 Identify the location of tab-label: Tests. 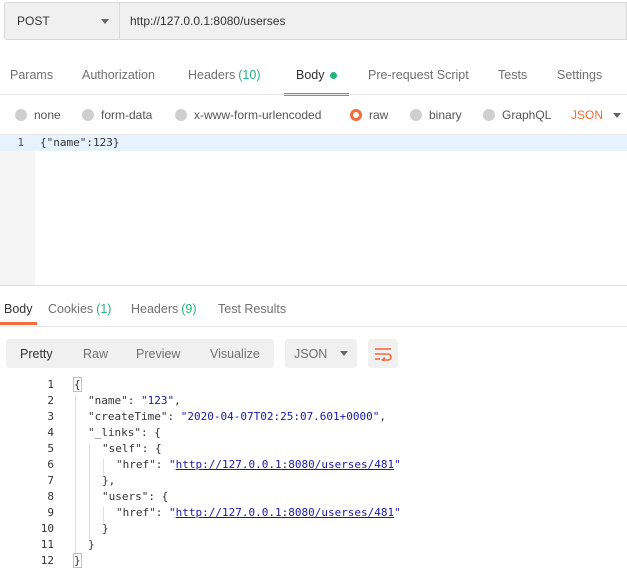
(513, 75).